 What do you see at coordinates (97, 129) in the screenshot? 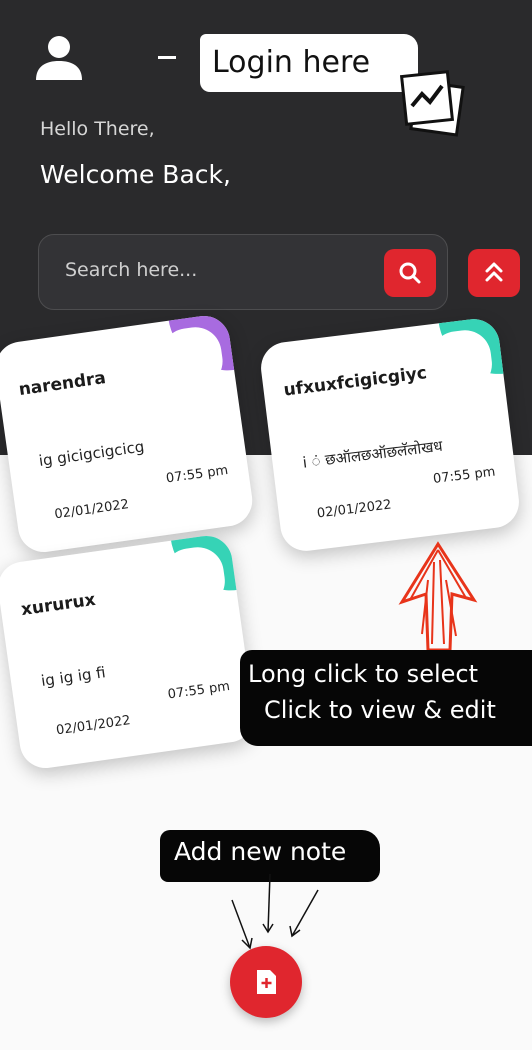
I see `greeting-text: Hello There,` at bounding box center [97, 129].